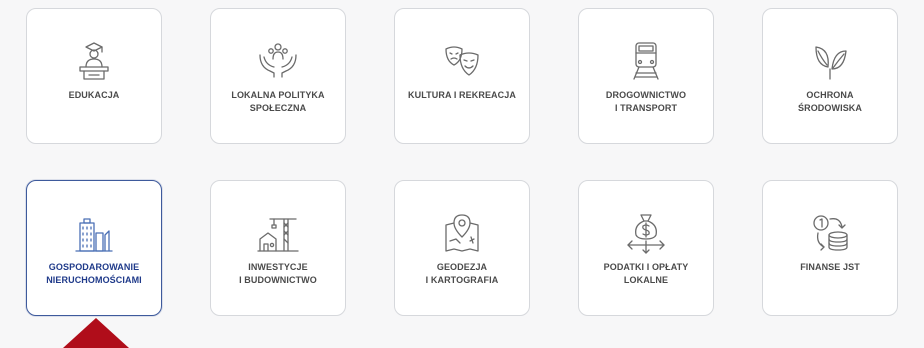 This screenshot has height=348, width=924. What do you see at coordinates (830, 101) in the screenshot?
I see `tile-label: OCHRONA ŚRODOWISKA` at bounding box center [830, 101].